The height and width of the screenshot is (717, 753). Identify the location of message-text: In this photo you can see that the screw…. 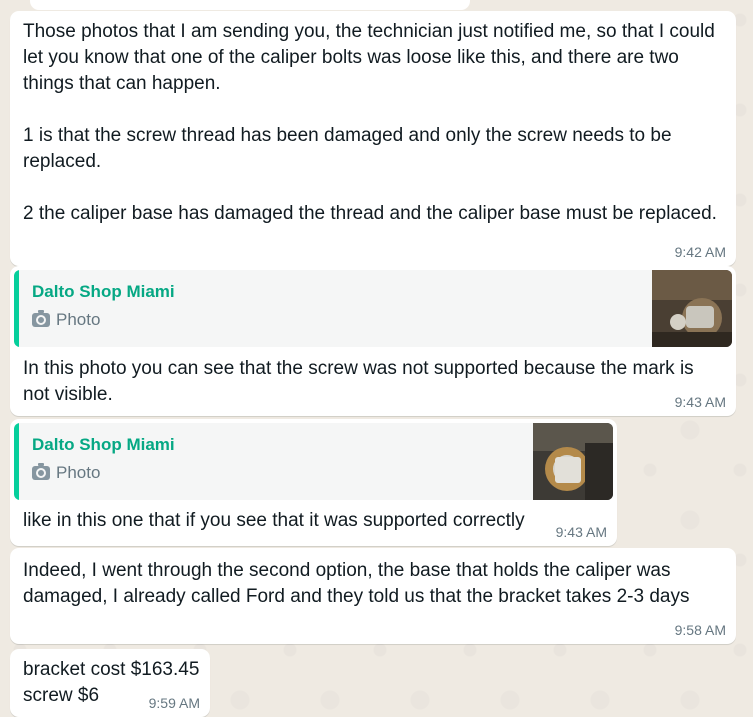
(361, 381).